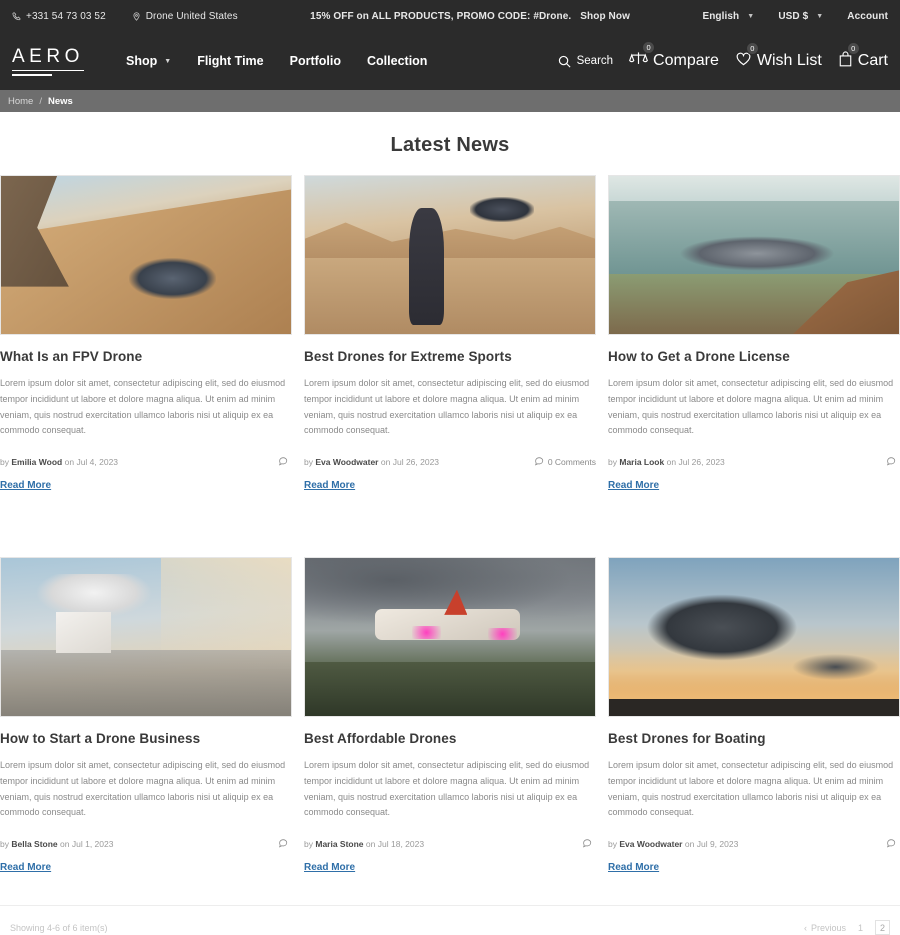 The image size is (900, 935). What do you see at coordinates (52, 61) in the screenshot?
I see `site-logo: AERO` at bounding box center [52, 61].